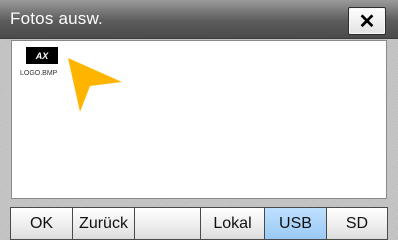 The height and width of the screenshot is (240, 398). What do you see at coordinates (295, 223) in the screenshot?
I see `usb-source-button: USB` at bounding box center [295, 223].